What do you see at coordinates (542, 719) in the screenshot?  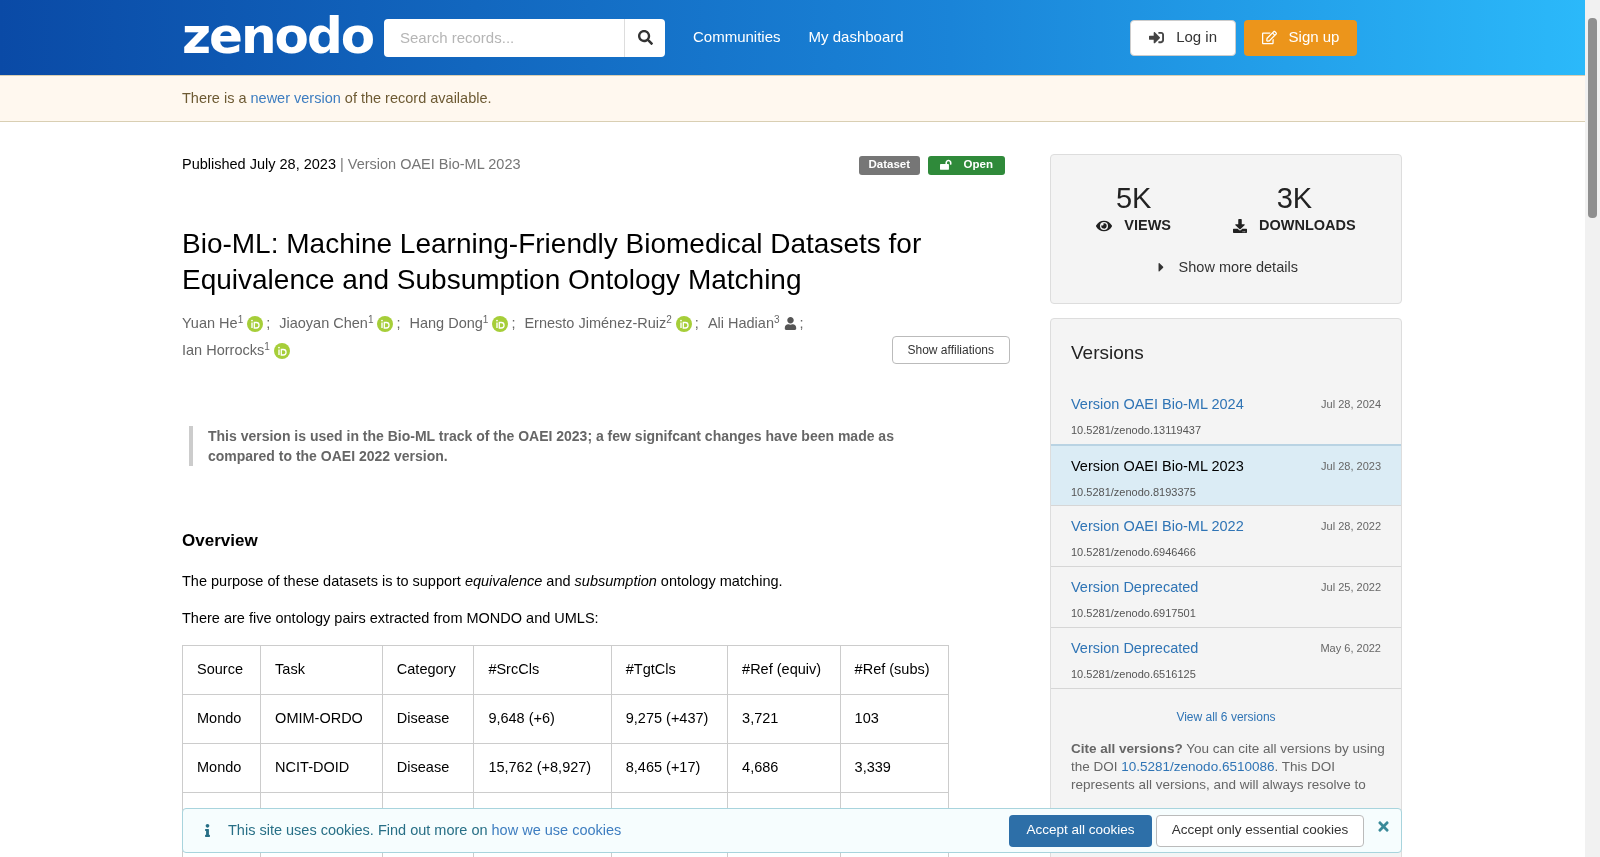 I see `table-cell: 9,648 (+6)` at bounding box center [542, 719].